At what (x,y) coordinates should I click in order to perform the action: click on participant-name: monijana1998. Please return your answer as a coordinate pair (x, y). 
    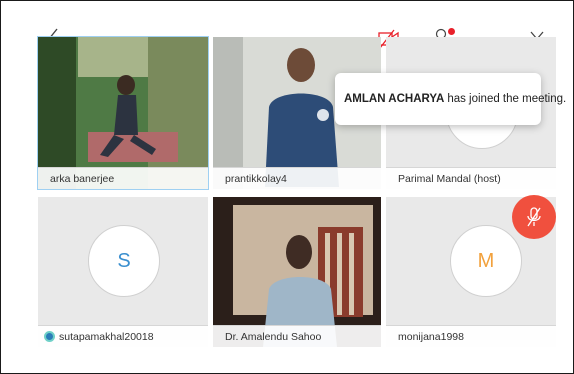
    Looking at the image, I should click on (471, 336).